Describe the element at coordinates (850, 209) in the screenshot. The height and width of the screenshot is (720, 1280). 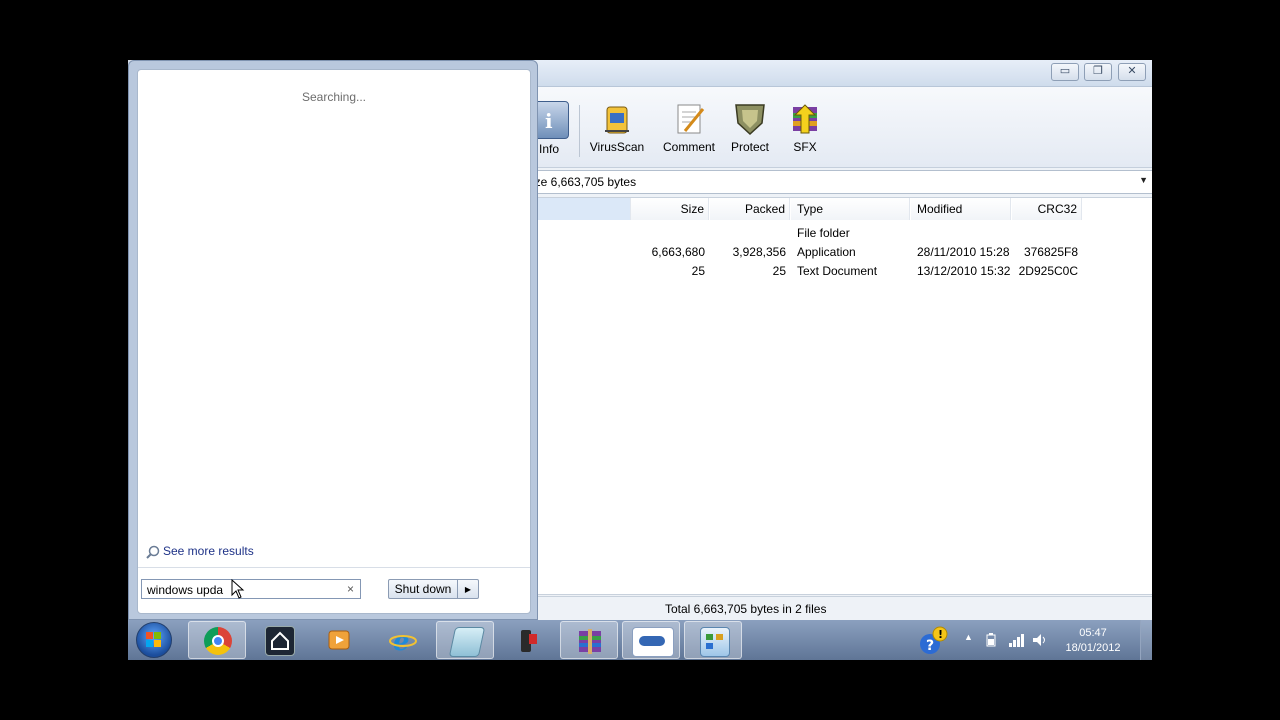
I see `column-header-type: Type` at that location.